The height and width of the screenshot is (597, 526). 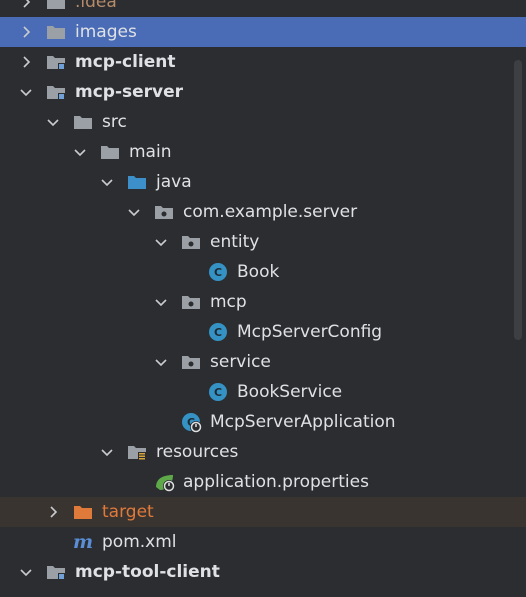 What do you see at coordinates (263, 452) in the screenshot?
I see `tree-item-resources: resources` at bounding box center [263, 452].